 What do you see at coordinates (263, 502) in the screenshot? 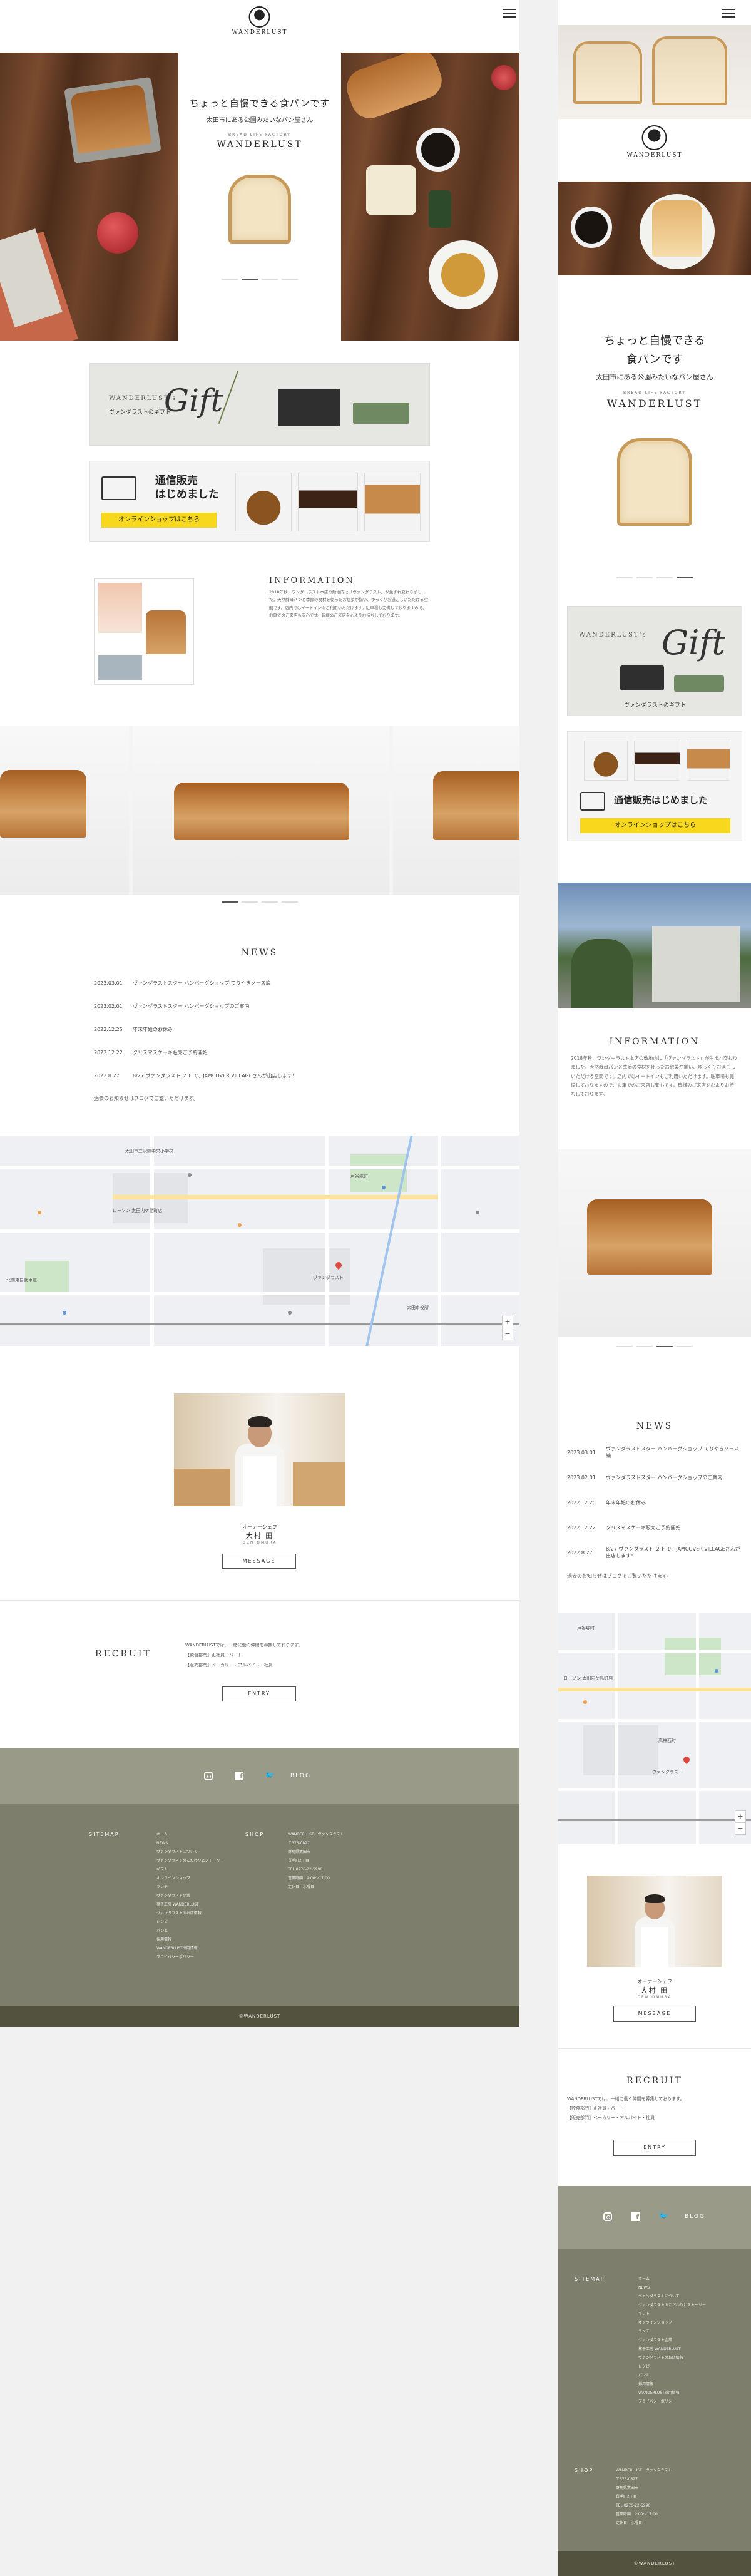
I see `cake-image` at bounding box center [263, 502].